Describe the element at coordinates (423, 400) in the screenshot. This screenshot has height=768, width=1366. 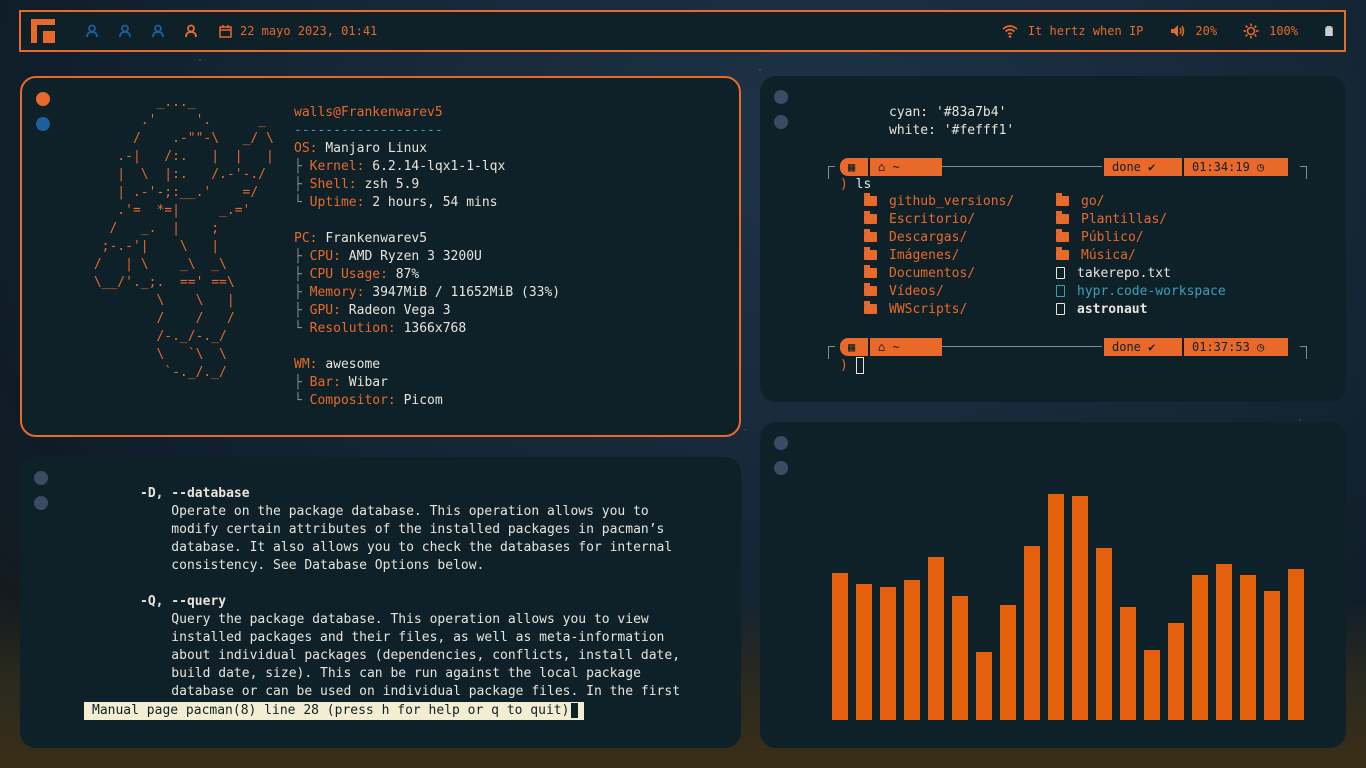
I see `compositor-value: Picom` at that location.